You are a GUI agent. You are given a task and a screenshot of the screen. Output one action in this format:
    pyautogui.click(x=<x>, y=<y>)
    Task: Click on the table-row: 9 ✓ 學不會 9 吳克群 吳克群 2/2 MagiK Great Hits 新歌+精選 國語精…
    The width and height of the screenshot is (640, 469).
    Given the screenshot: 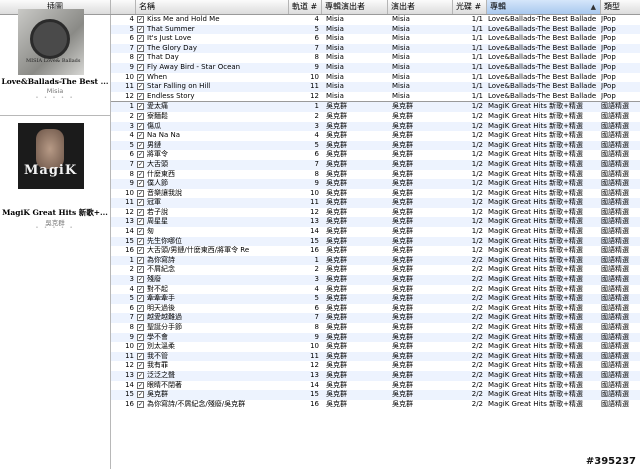 What is the action you would take?
    pyautogui.click(x=375, y=337)
    